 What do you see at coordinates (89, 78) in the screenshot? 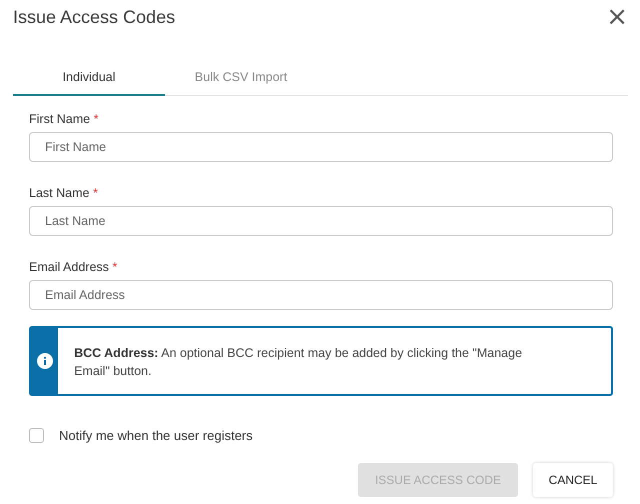
I see `tab: Individual` at bounding box center [89, 78].